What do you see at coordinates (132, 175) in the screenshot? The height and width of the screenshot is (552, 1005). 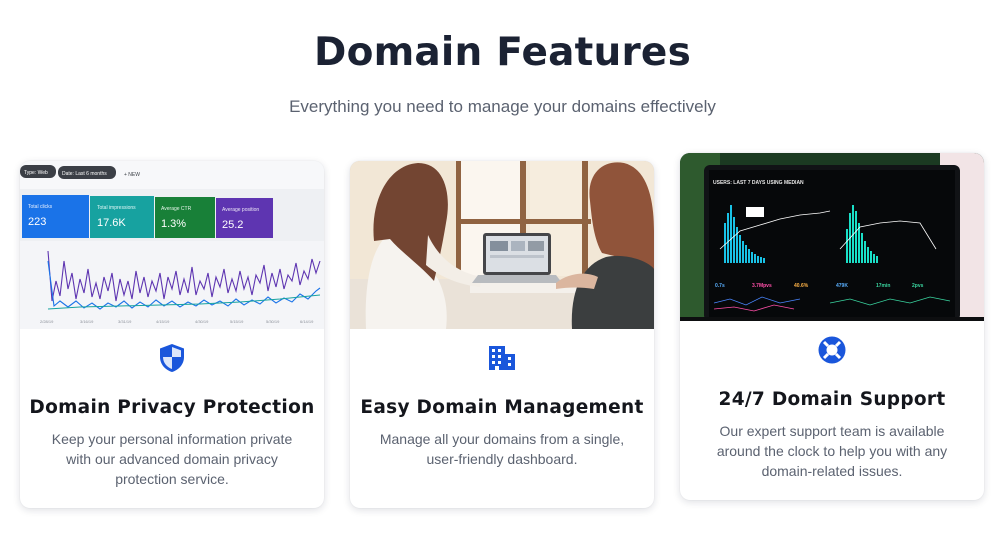 I see `chip-new: + NEW` at bounding box center [132, 175].